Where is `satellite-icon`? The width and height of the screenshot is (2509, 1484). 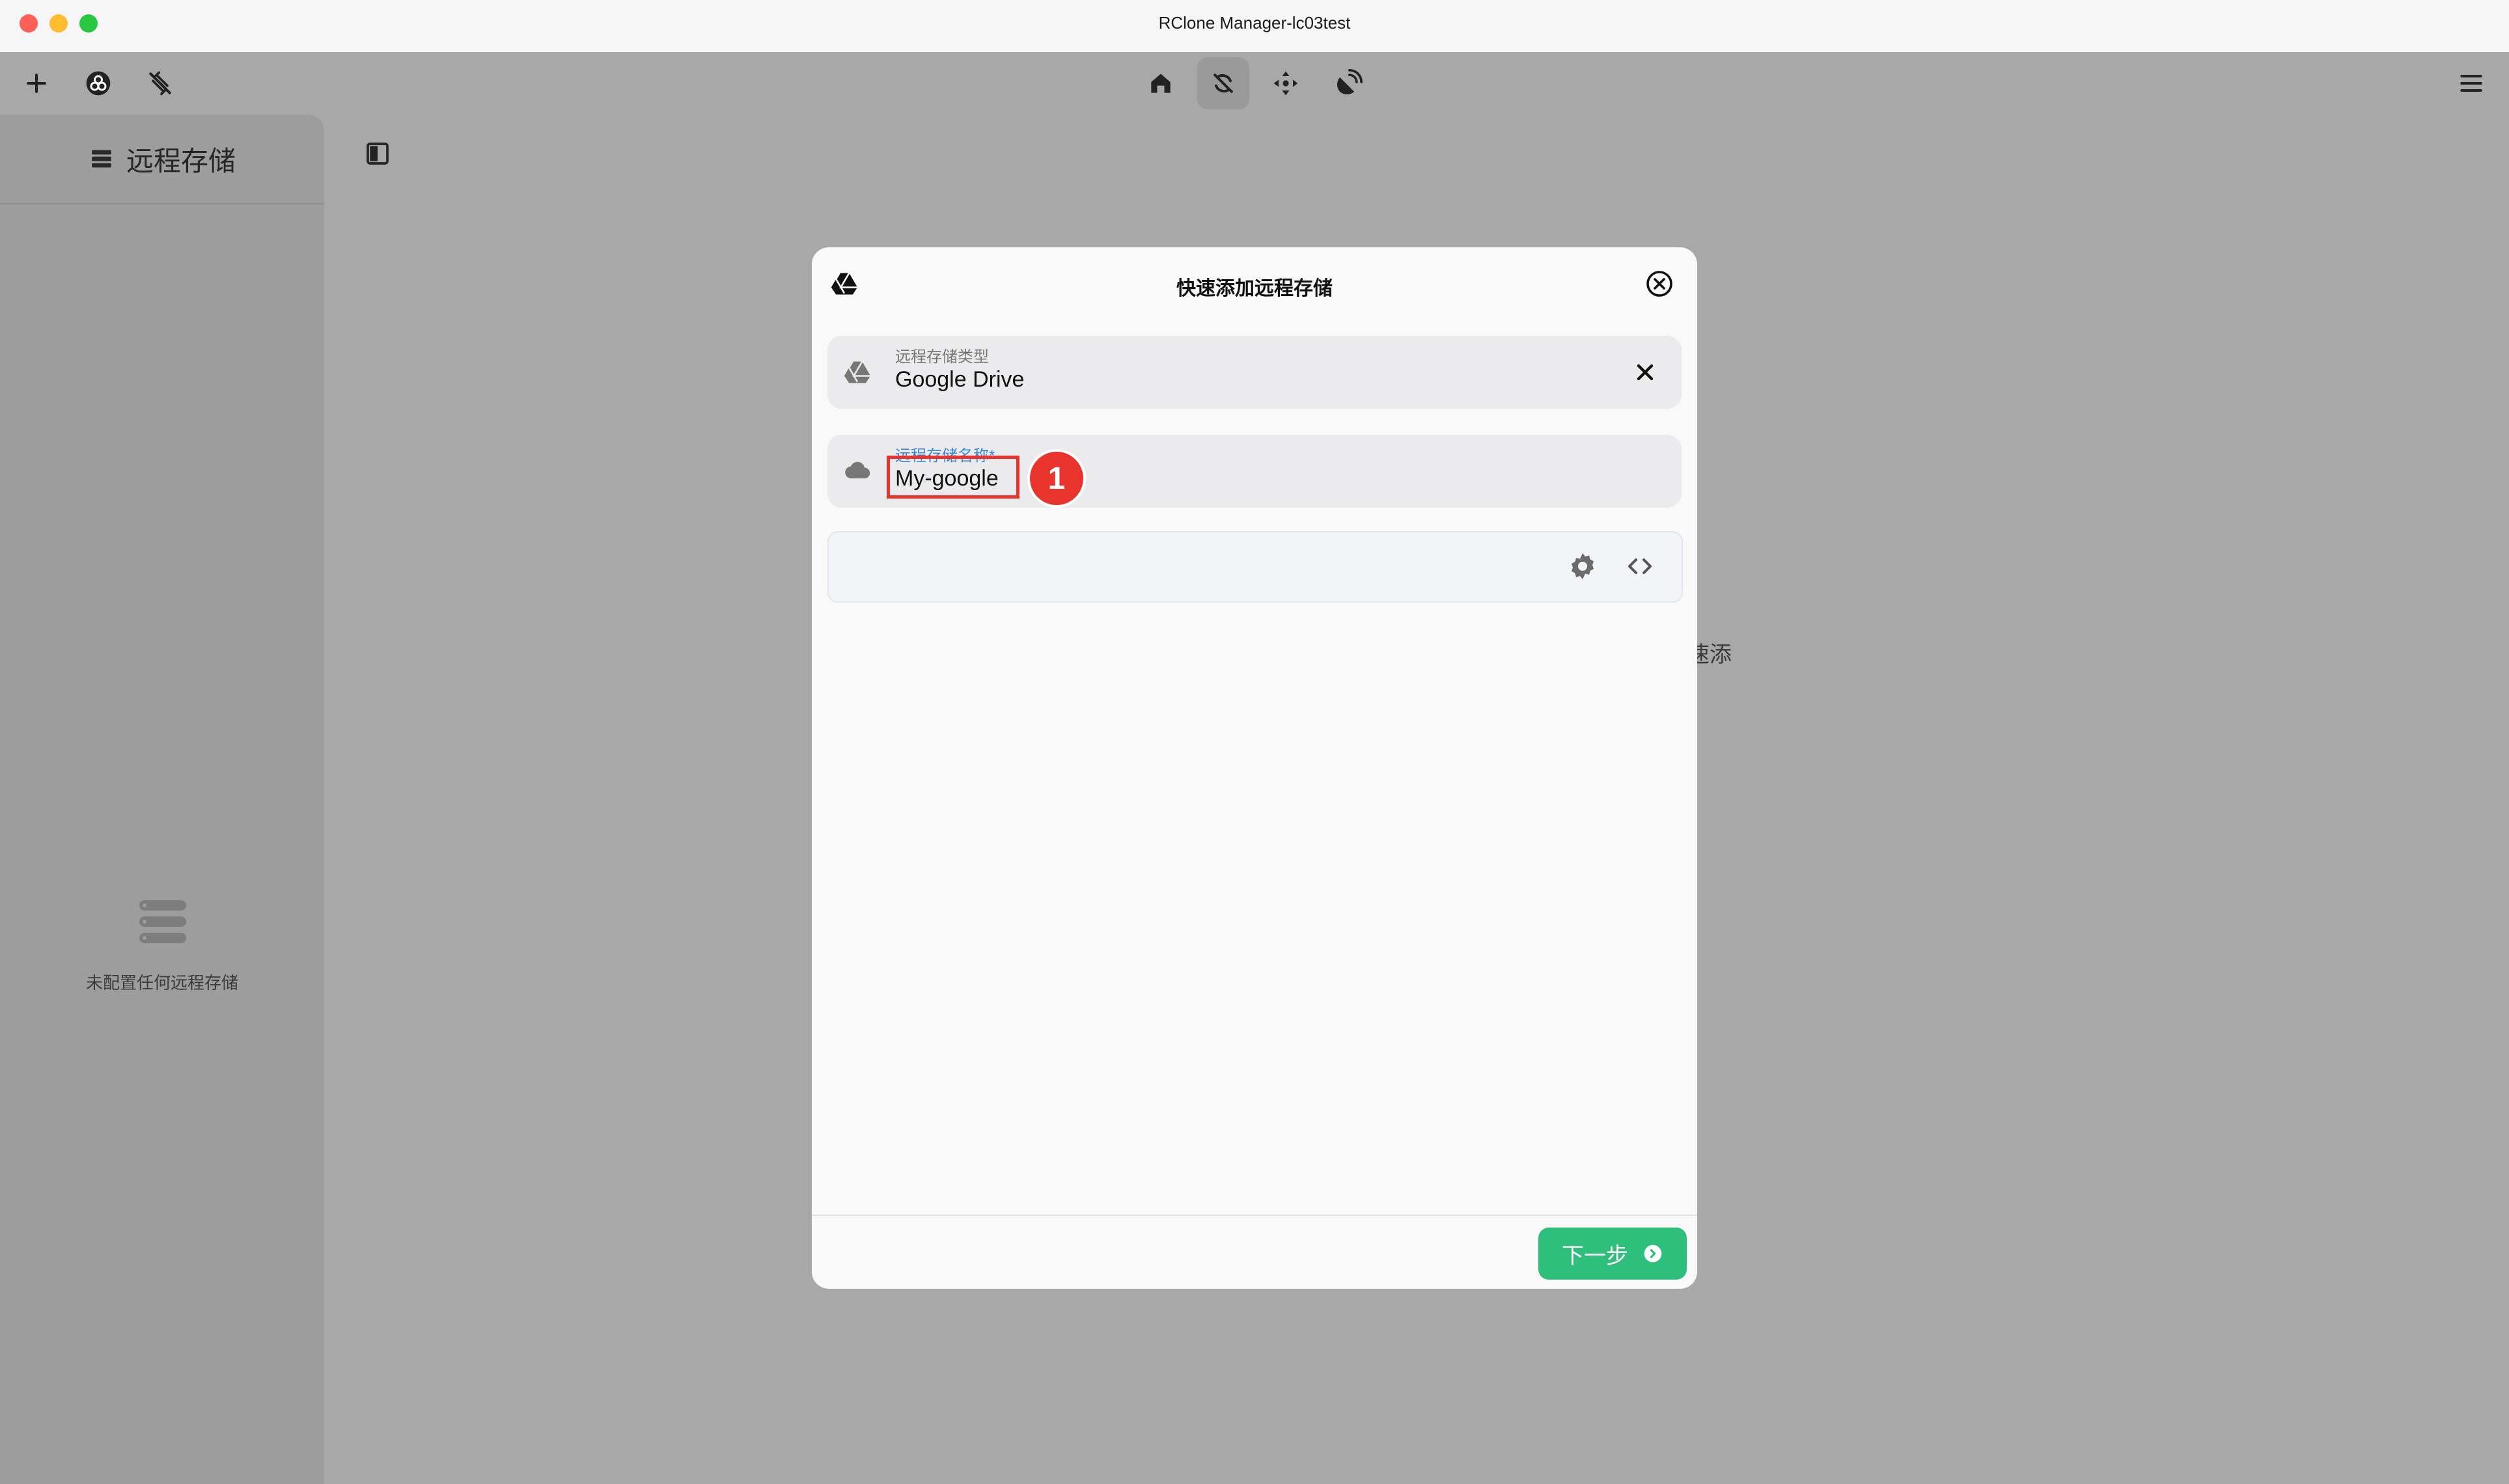
satellite-icon is located at coordinates (1350, 82).